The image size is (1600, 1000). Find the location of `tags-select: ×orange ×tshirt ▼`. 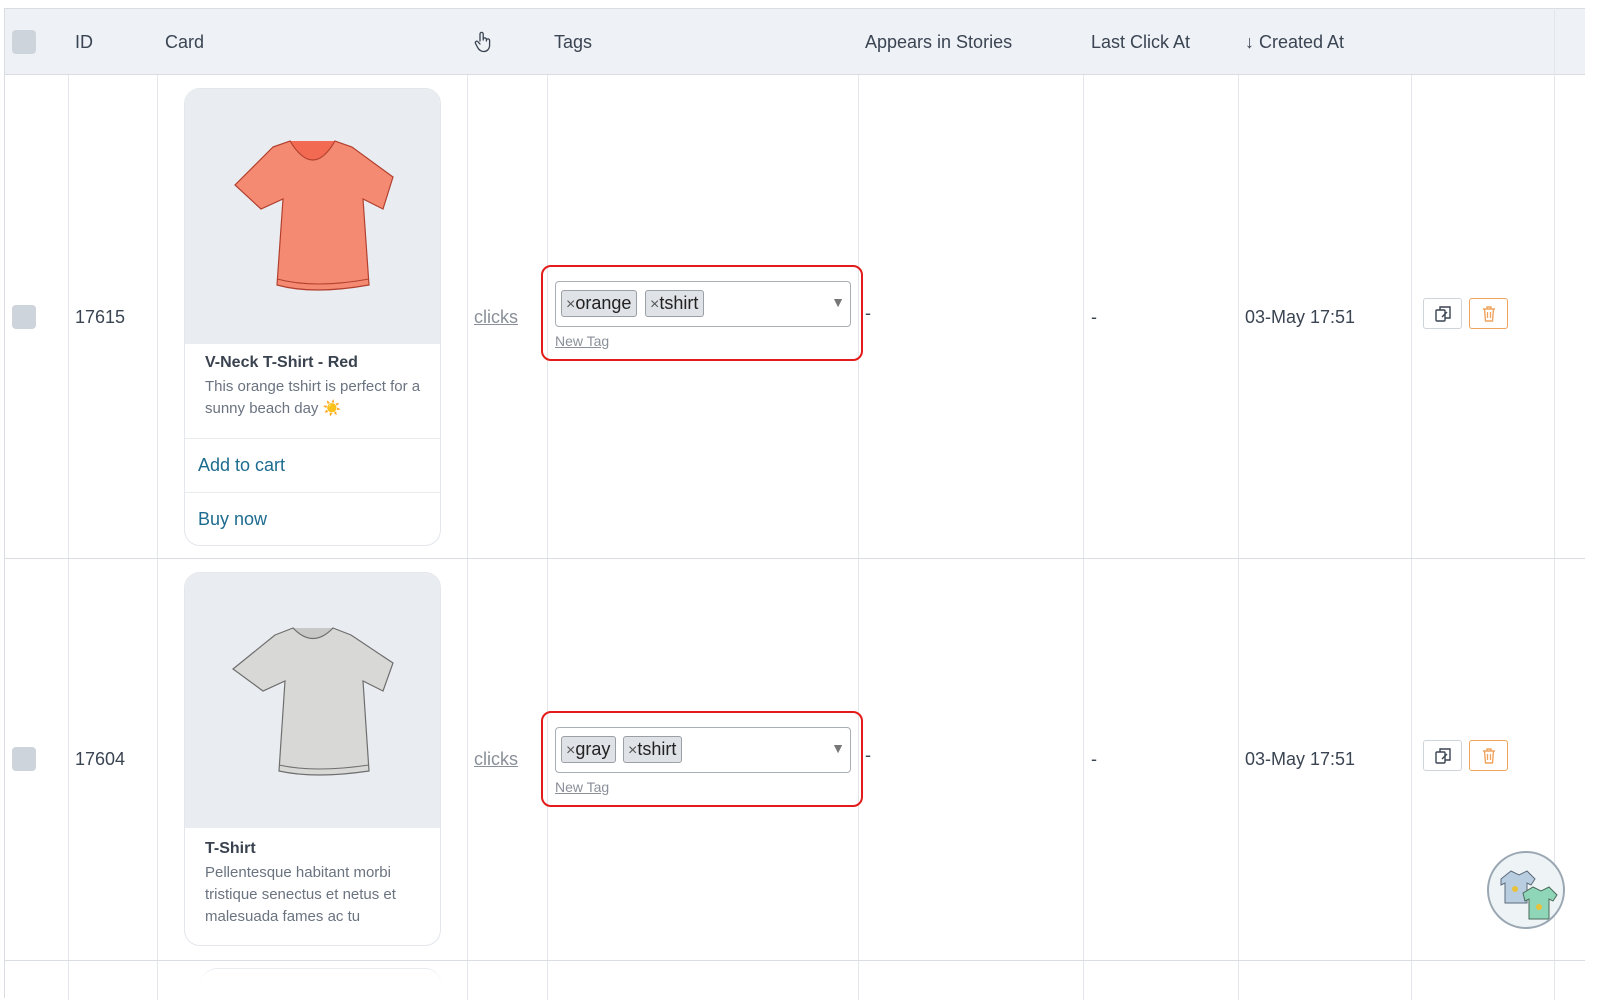

tags-select: ×orange ×tshirt ▼ is located at coordinates (703, 304).